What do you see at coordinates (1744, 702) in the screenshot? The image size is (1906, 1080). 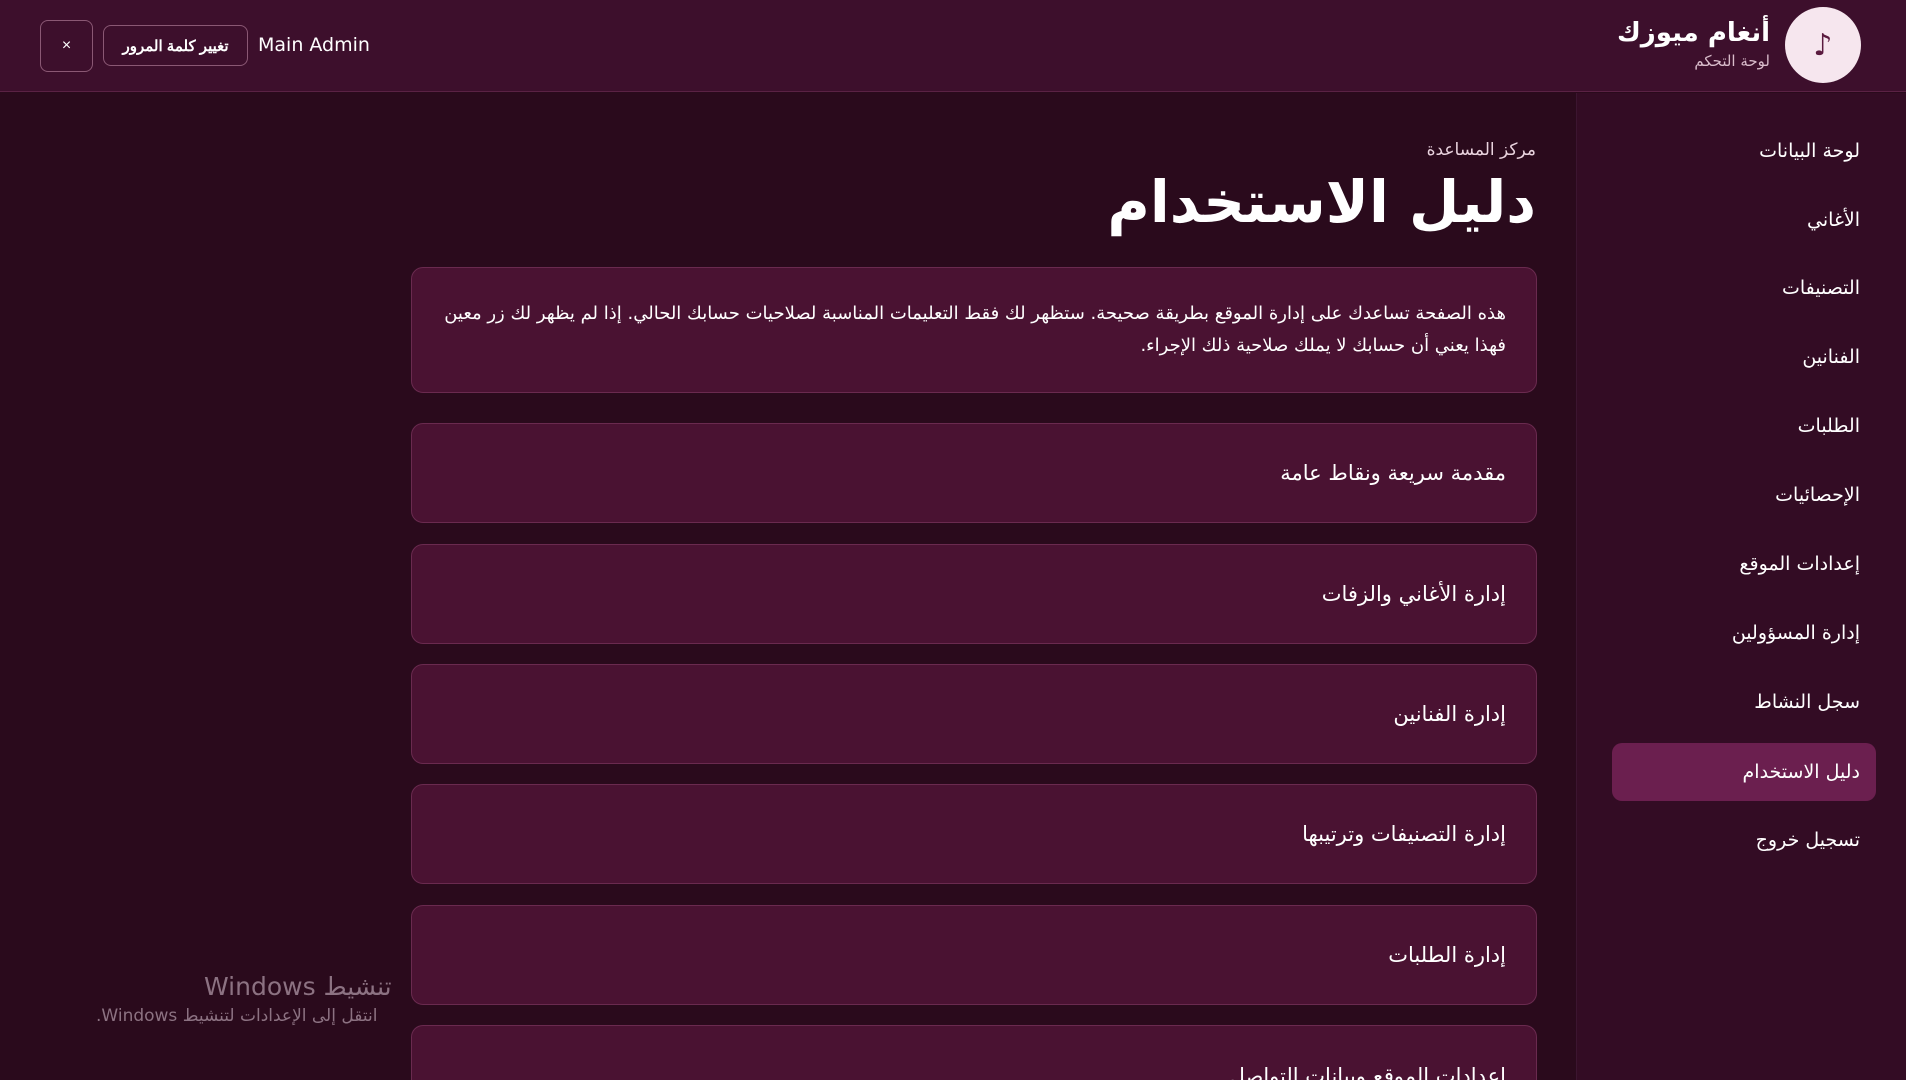 I see `sidebar-item-activity-log: سجل النشاط` at bounding box center [1744, 702].